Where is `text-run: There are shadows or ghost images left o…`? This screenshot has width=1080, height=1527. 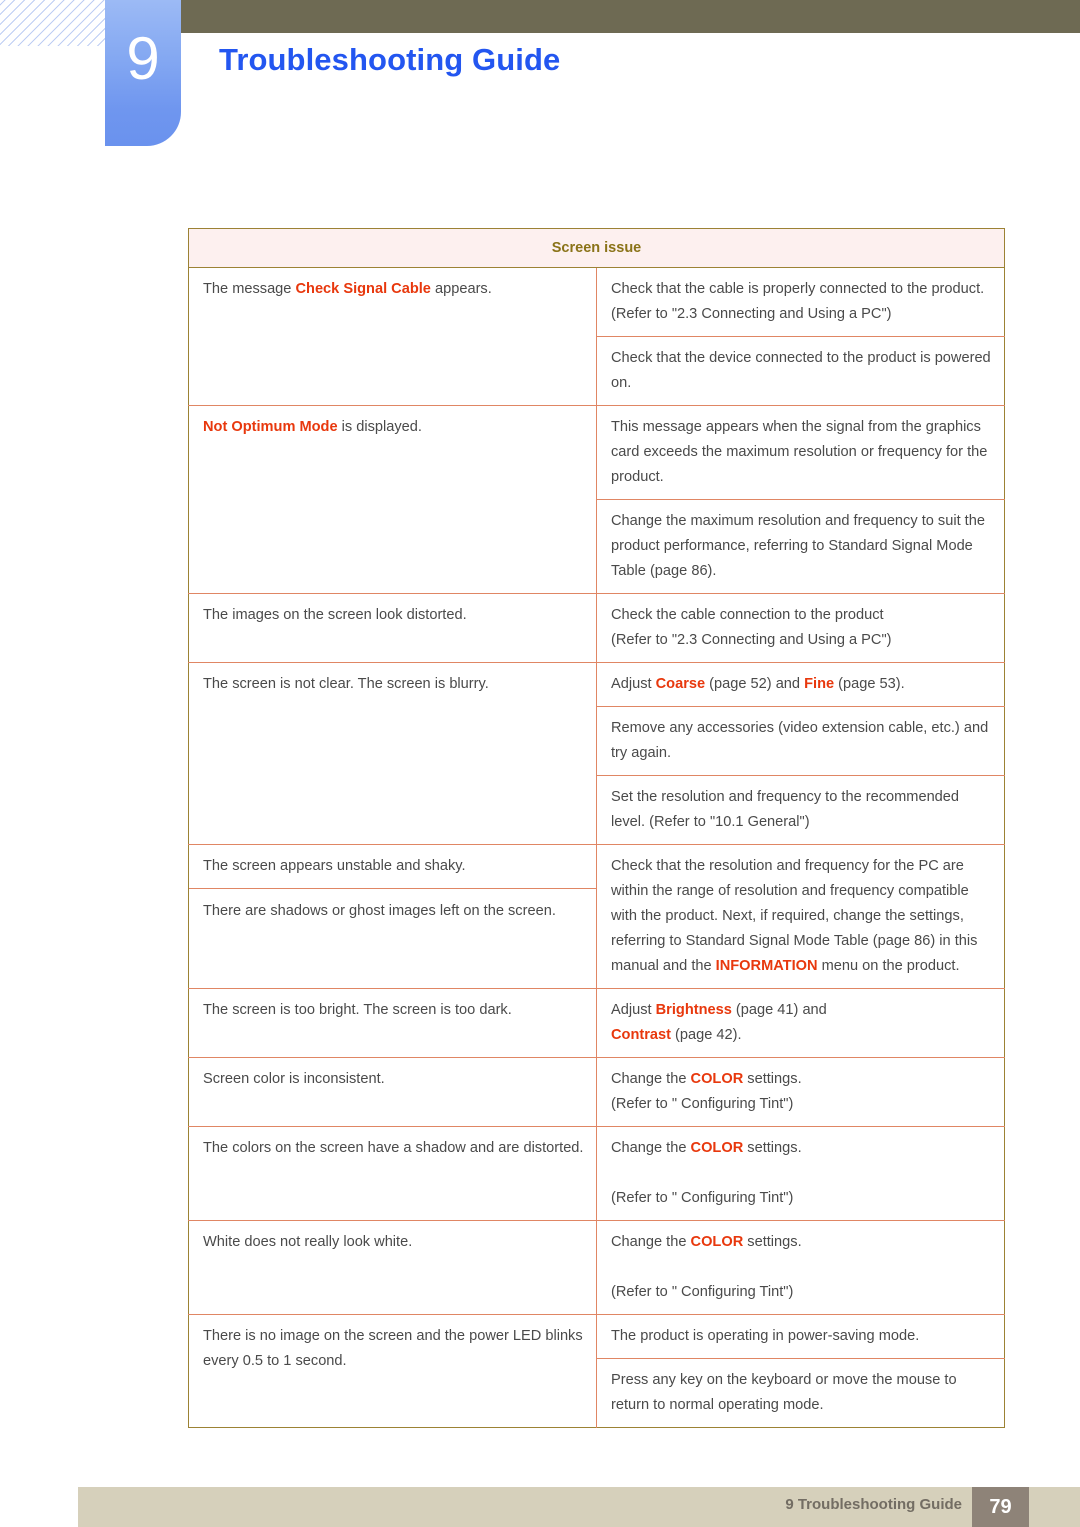
text-run: There are shadows or ghost images left o… is located at coordinates (379, 911).